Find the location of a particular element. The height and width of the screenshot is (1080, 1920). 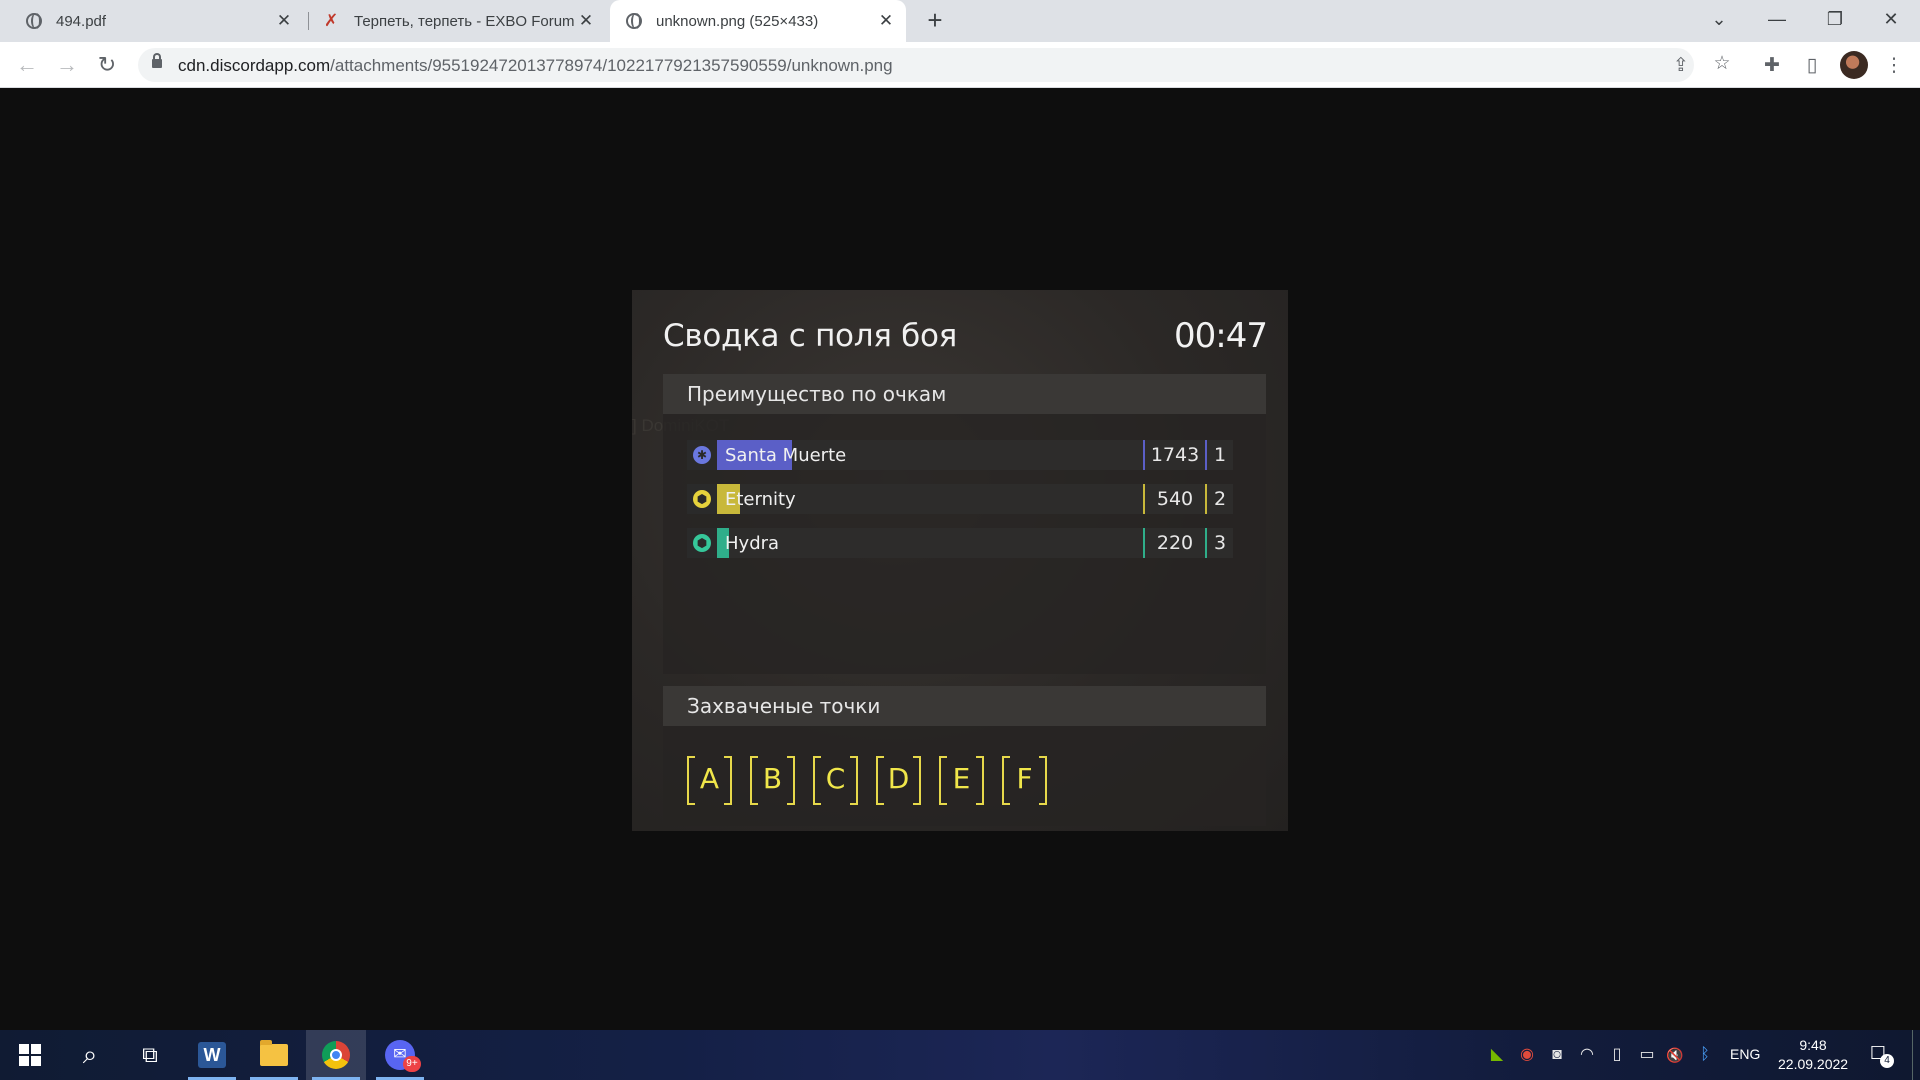

task-view-icon: ⧉ is located at coordinates (150, 1054).